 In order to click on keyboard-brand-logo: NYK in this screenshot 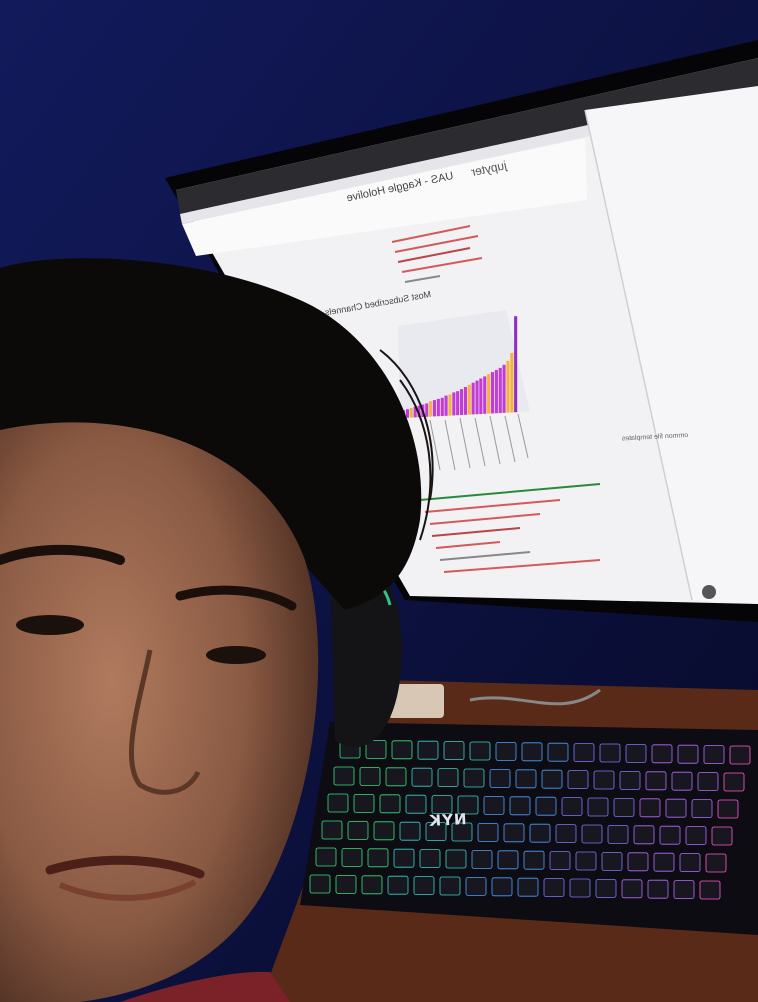, I will do `click(447, 820)`.